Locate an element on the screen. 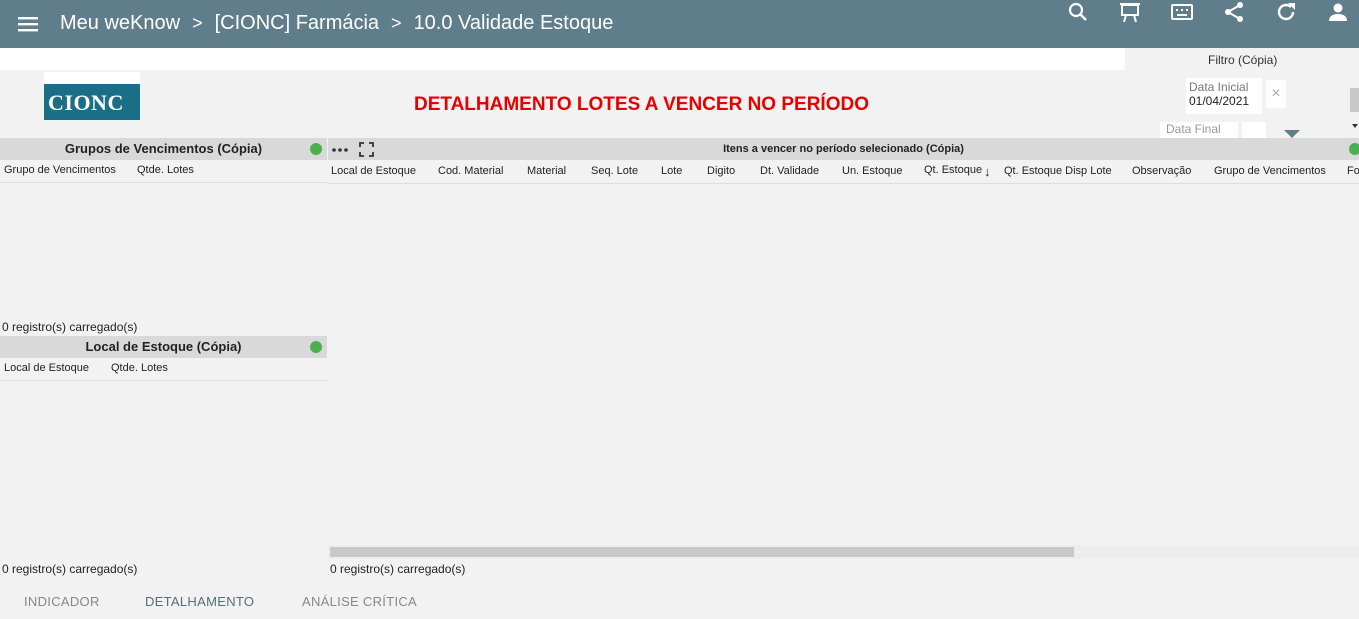 The height and width of the screenshot is (619, 1359). local-panel-header: Local de Estoque (Cópia) is located at coordinates (163, 347).